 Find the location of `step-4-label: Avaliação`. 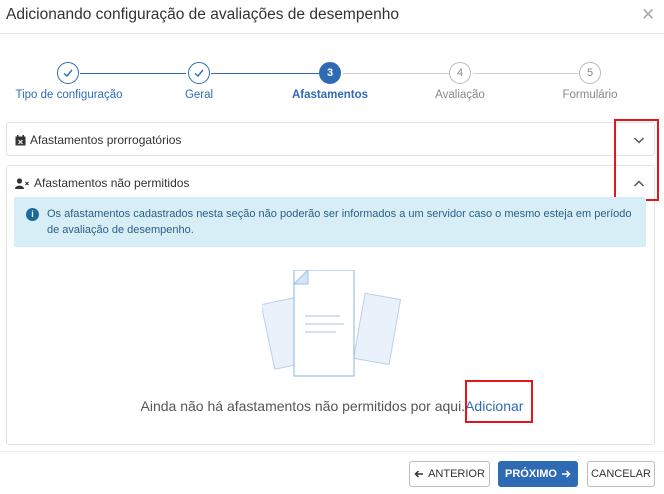

step-4-label: Avaliação is located at coordinates (460, 95).